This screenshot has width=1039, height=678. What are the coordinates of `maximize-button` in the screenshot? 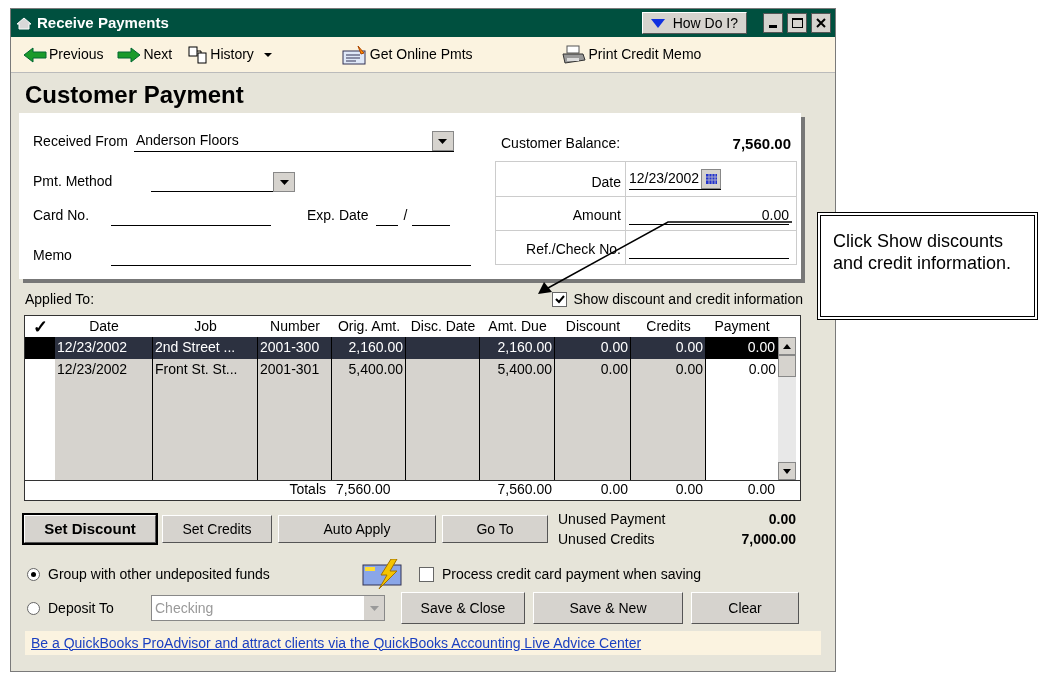 It's located at (797, 23).